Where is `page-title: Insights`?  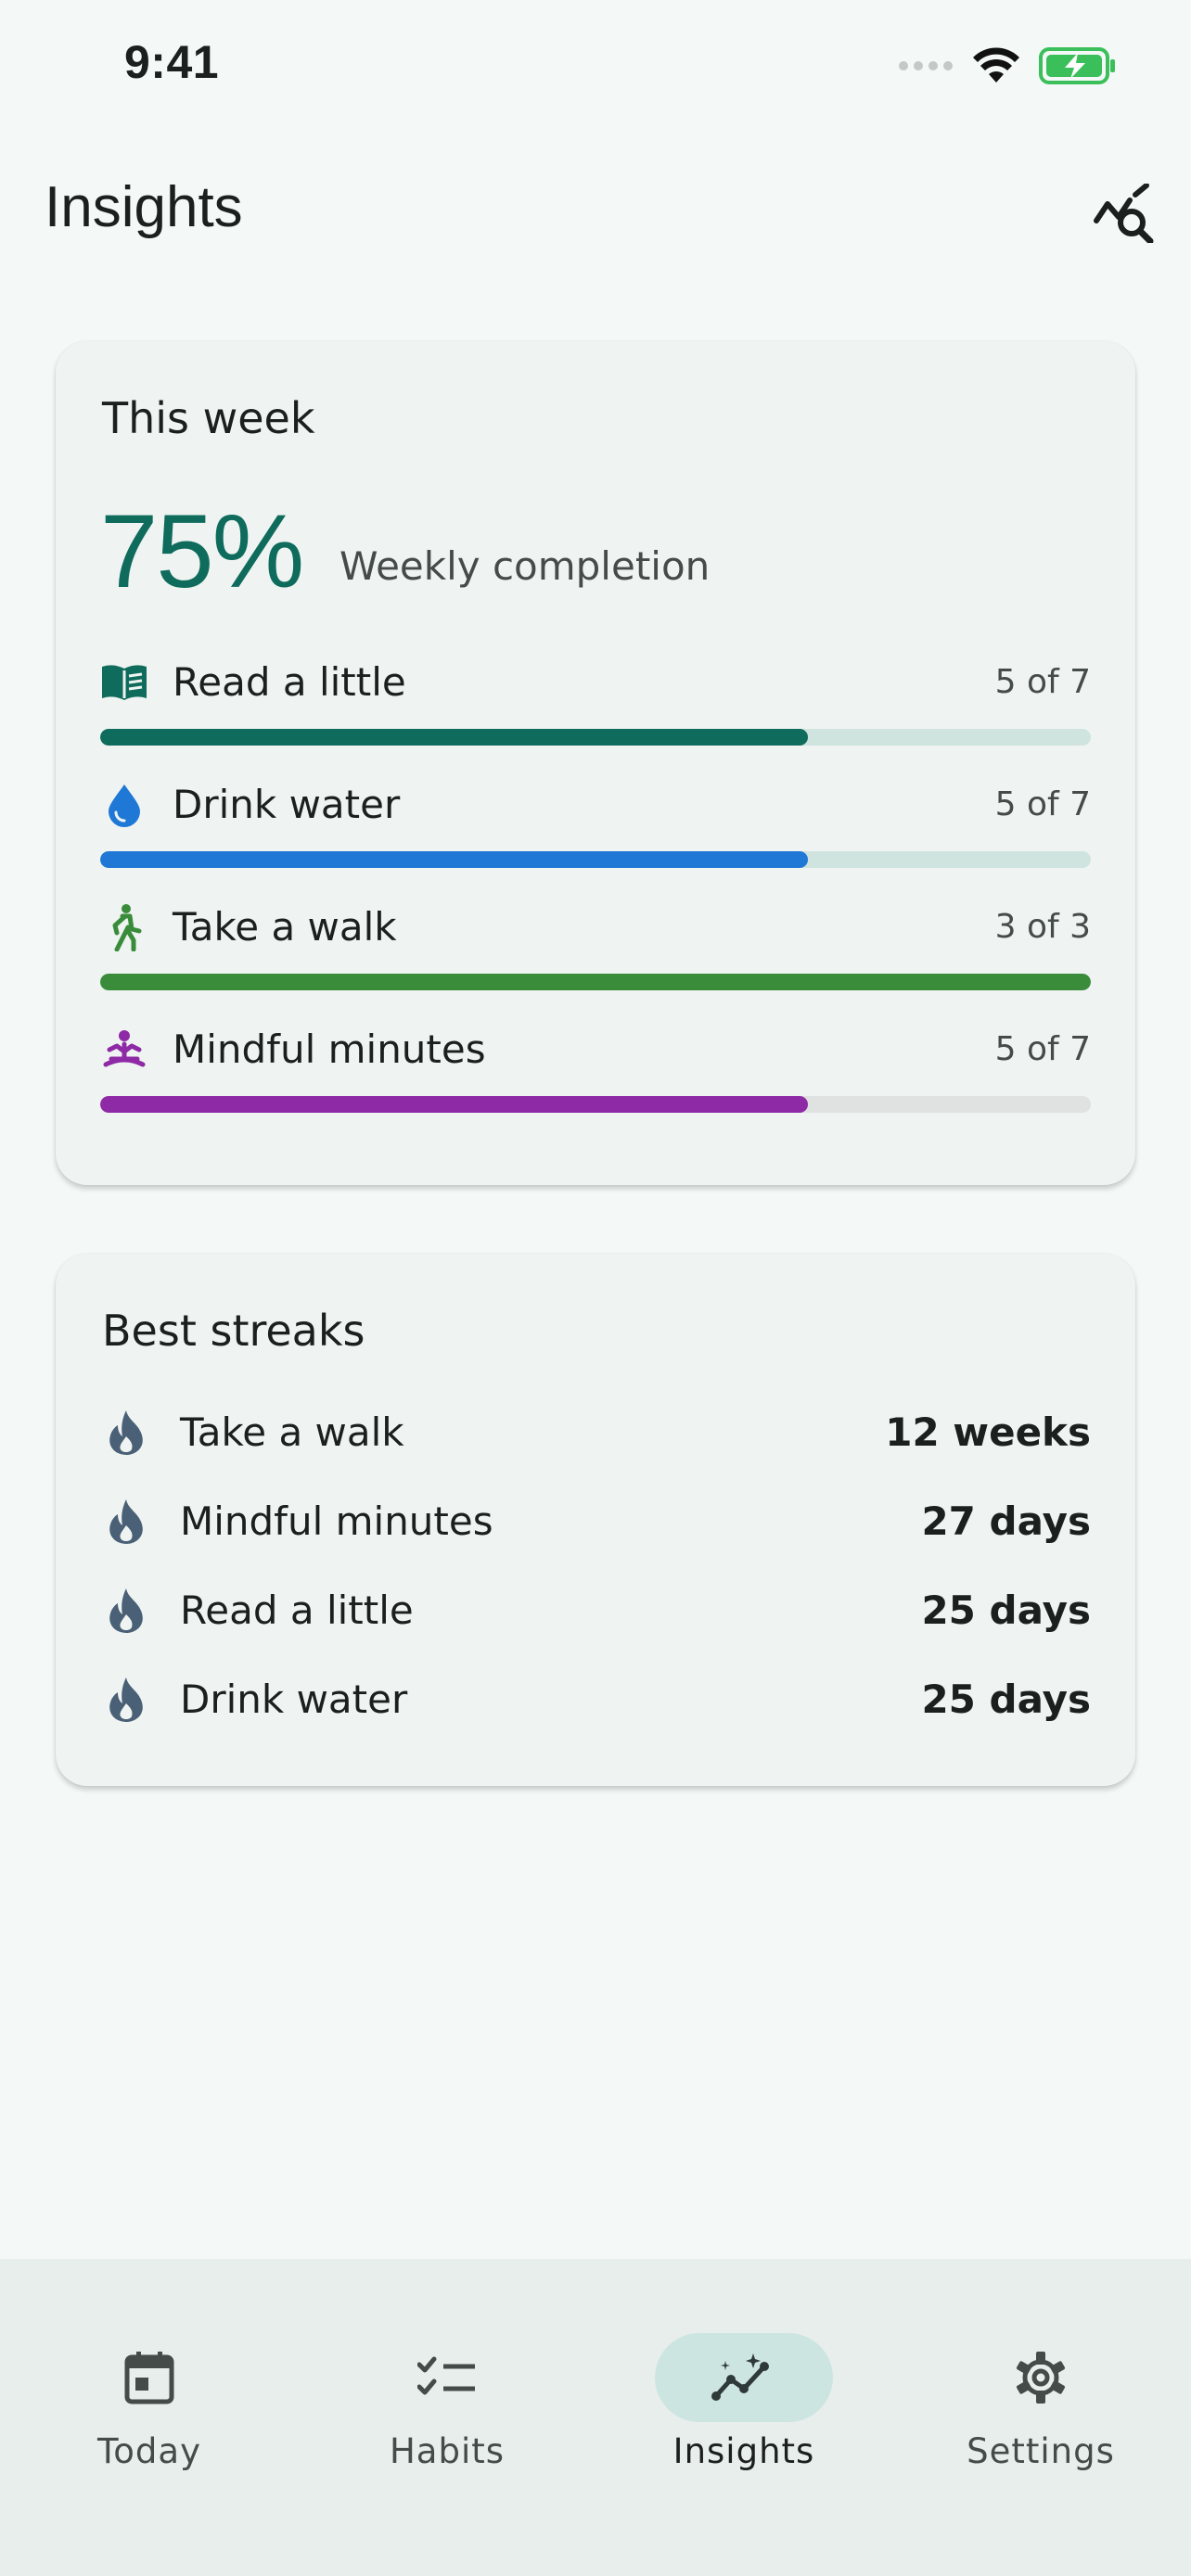 page-title: Insights is located at coordinates (144, 207).